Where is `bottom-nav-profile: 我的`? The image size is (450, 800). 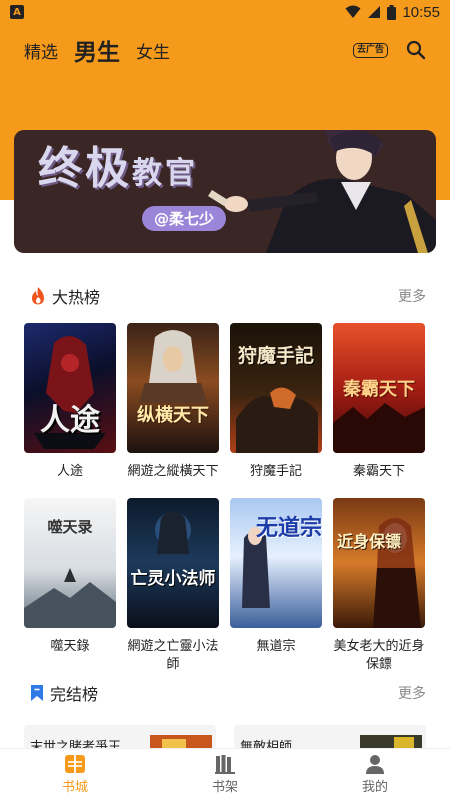
bottom-nav-profile: 我的 is located at coordinates (375, 774).